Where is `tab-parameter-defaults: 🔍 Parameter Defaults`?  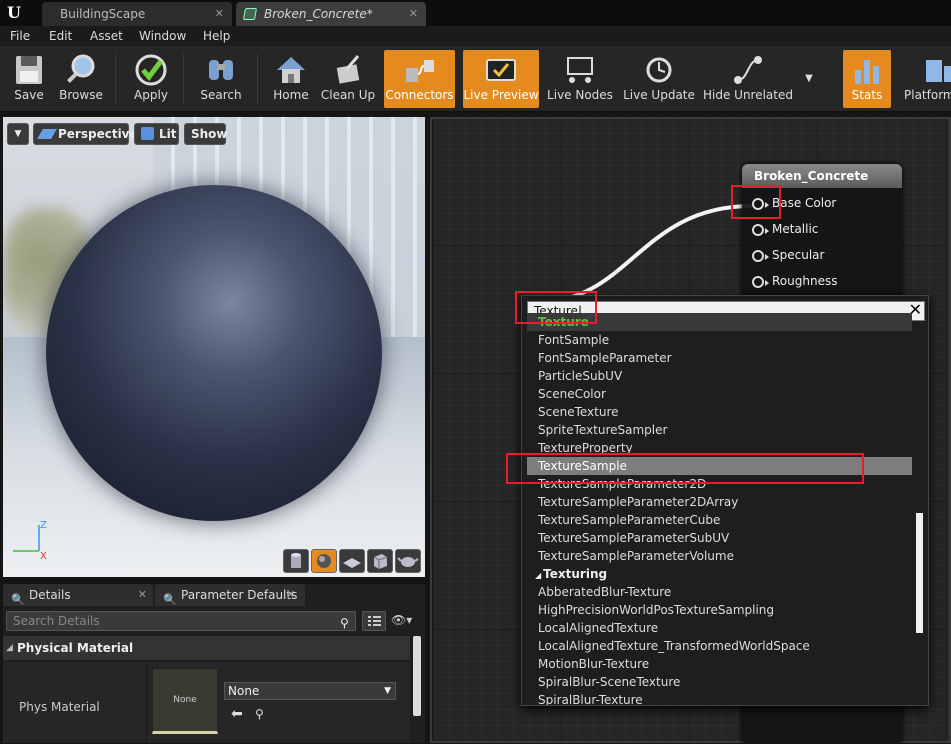
tab-parameter-defaults: 🔍 Parameter Defaults is located at coordinates (230, 595).